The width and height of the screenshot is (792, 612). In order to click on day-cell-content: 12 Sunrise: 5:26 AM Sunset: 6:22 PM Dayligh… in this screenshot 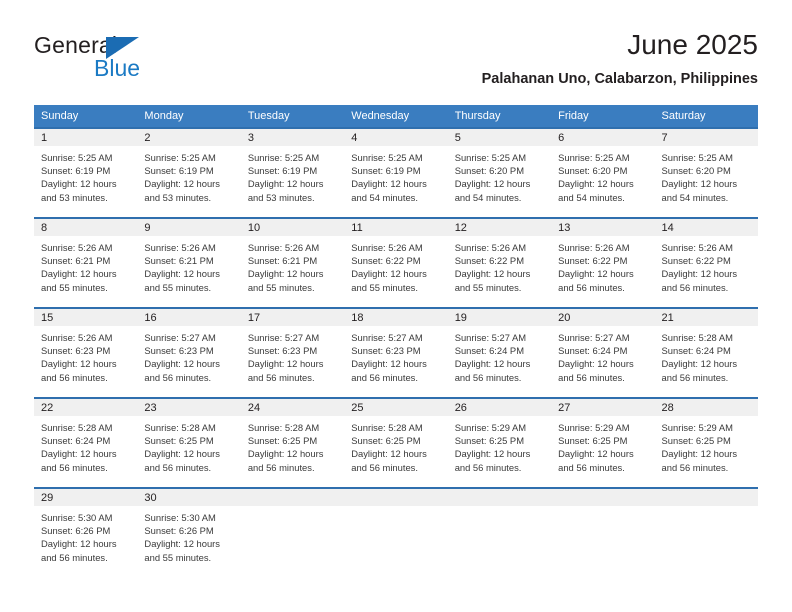, I will do `click(499, 263)`.